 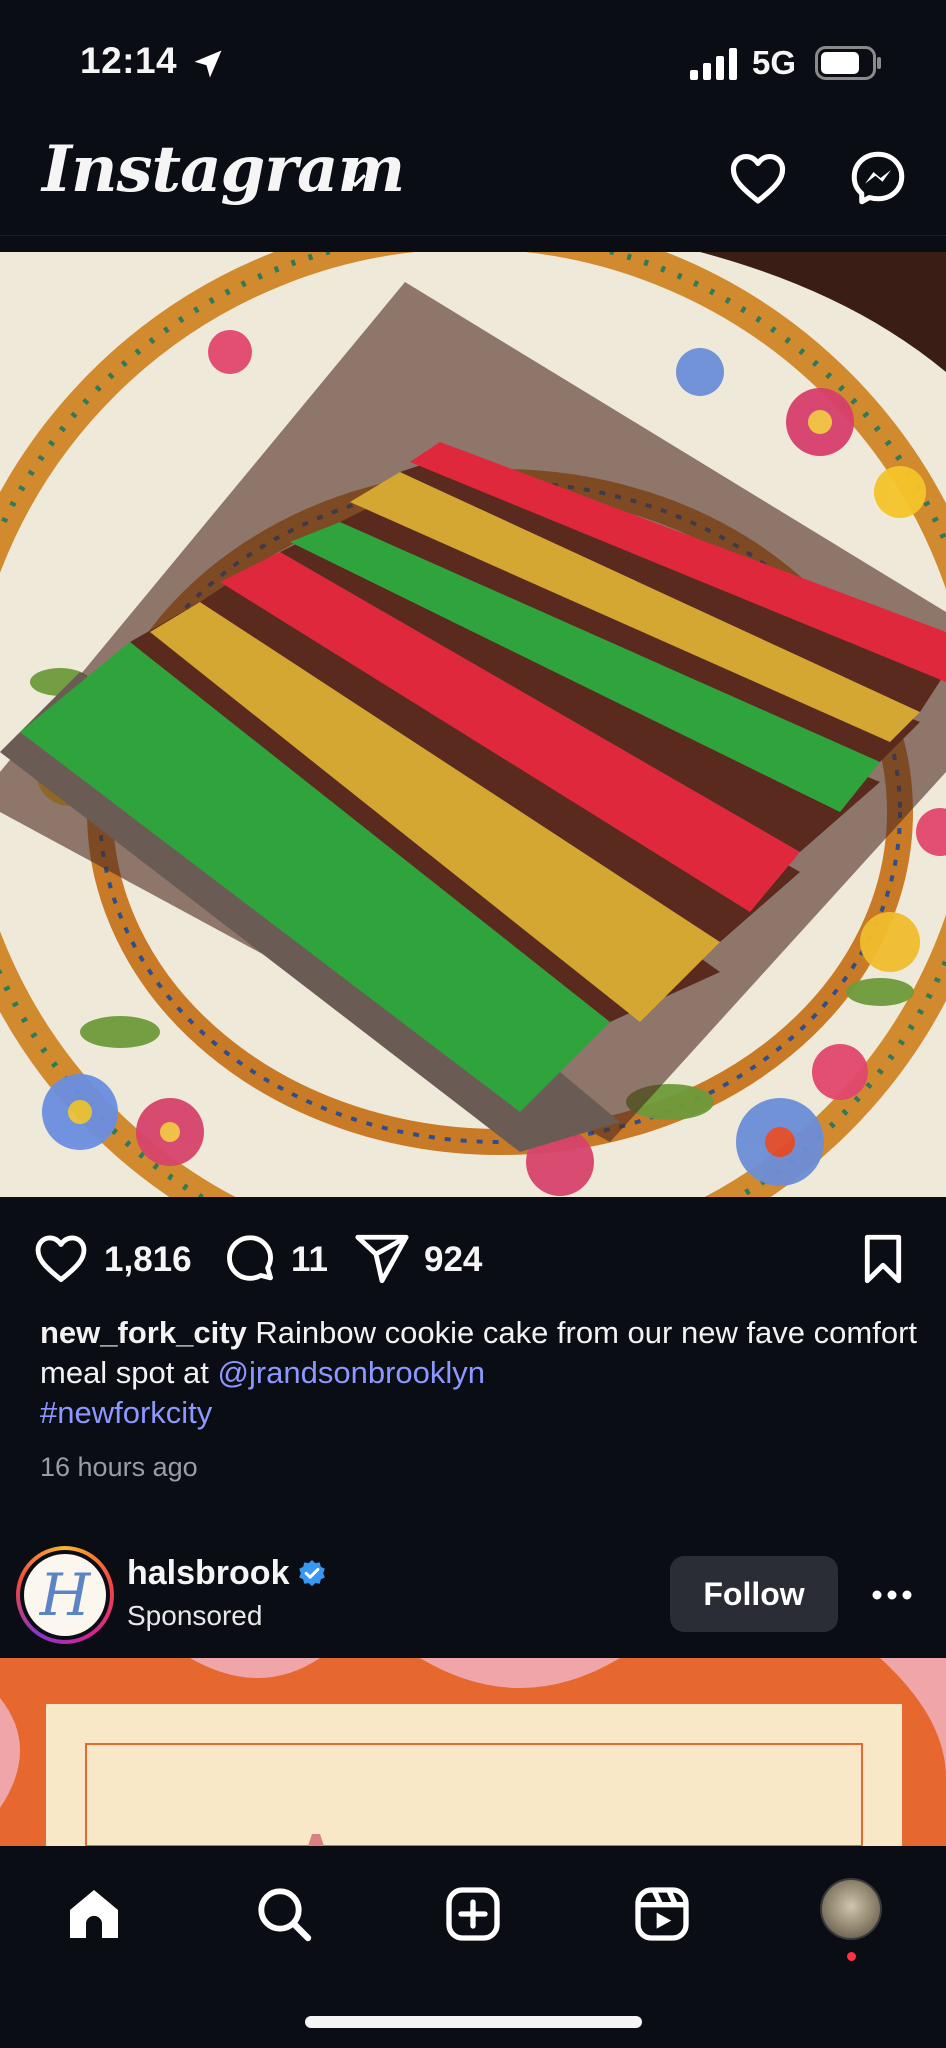 What do you see at coordinates (473, 1914) in the screenshot?
I see `create-icon` at bounding box center [473, 1914].